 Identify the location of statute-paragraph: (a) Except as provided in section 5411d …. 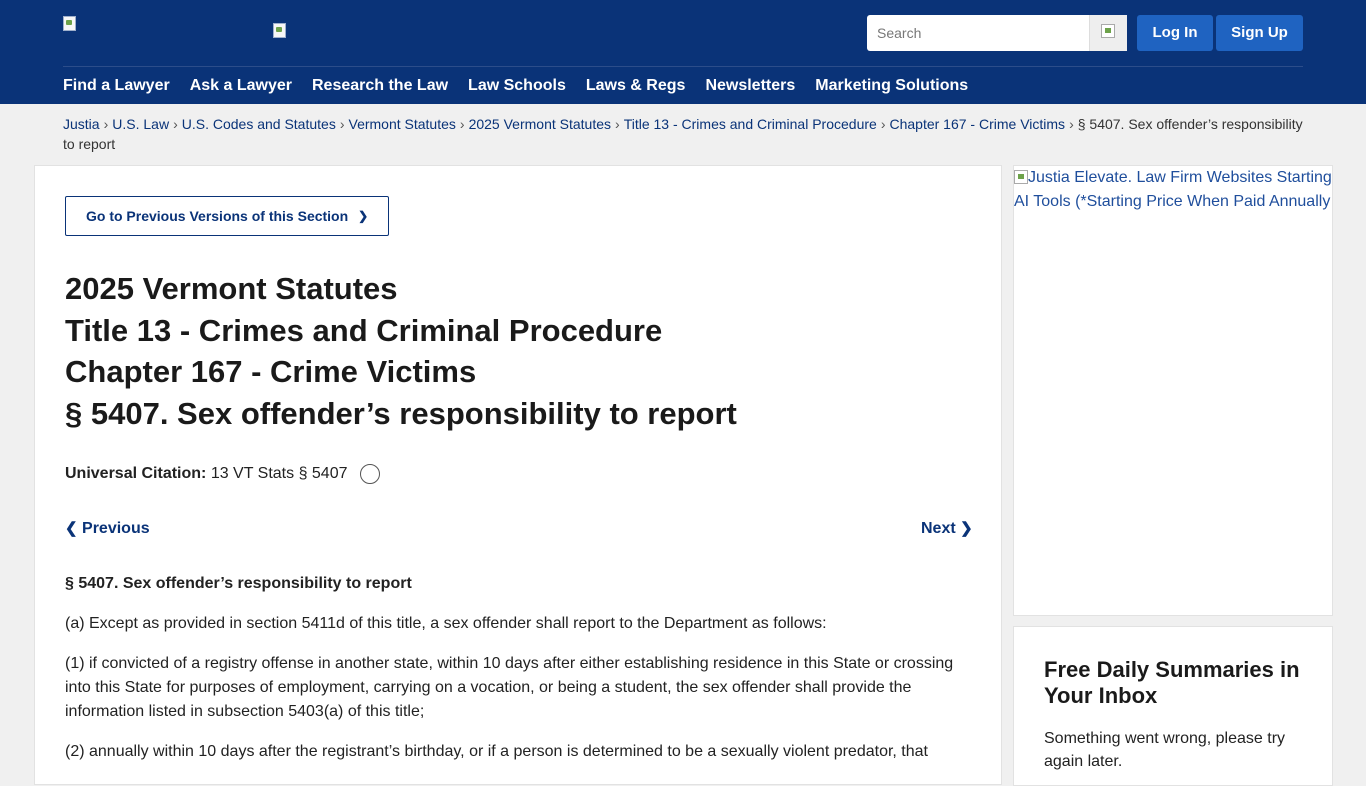
(446, 623).